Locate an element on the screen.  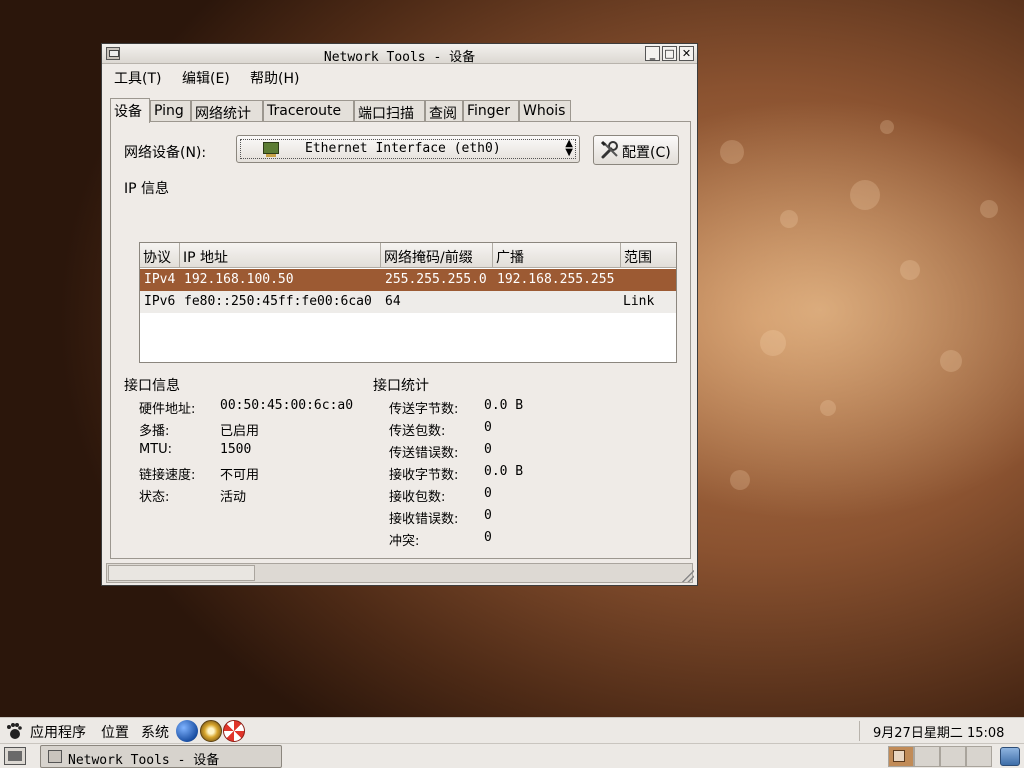
column-header-scope: 范围 is located at coordinates (648, 255).